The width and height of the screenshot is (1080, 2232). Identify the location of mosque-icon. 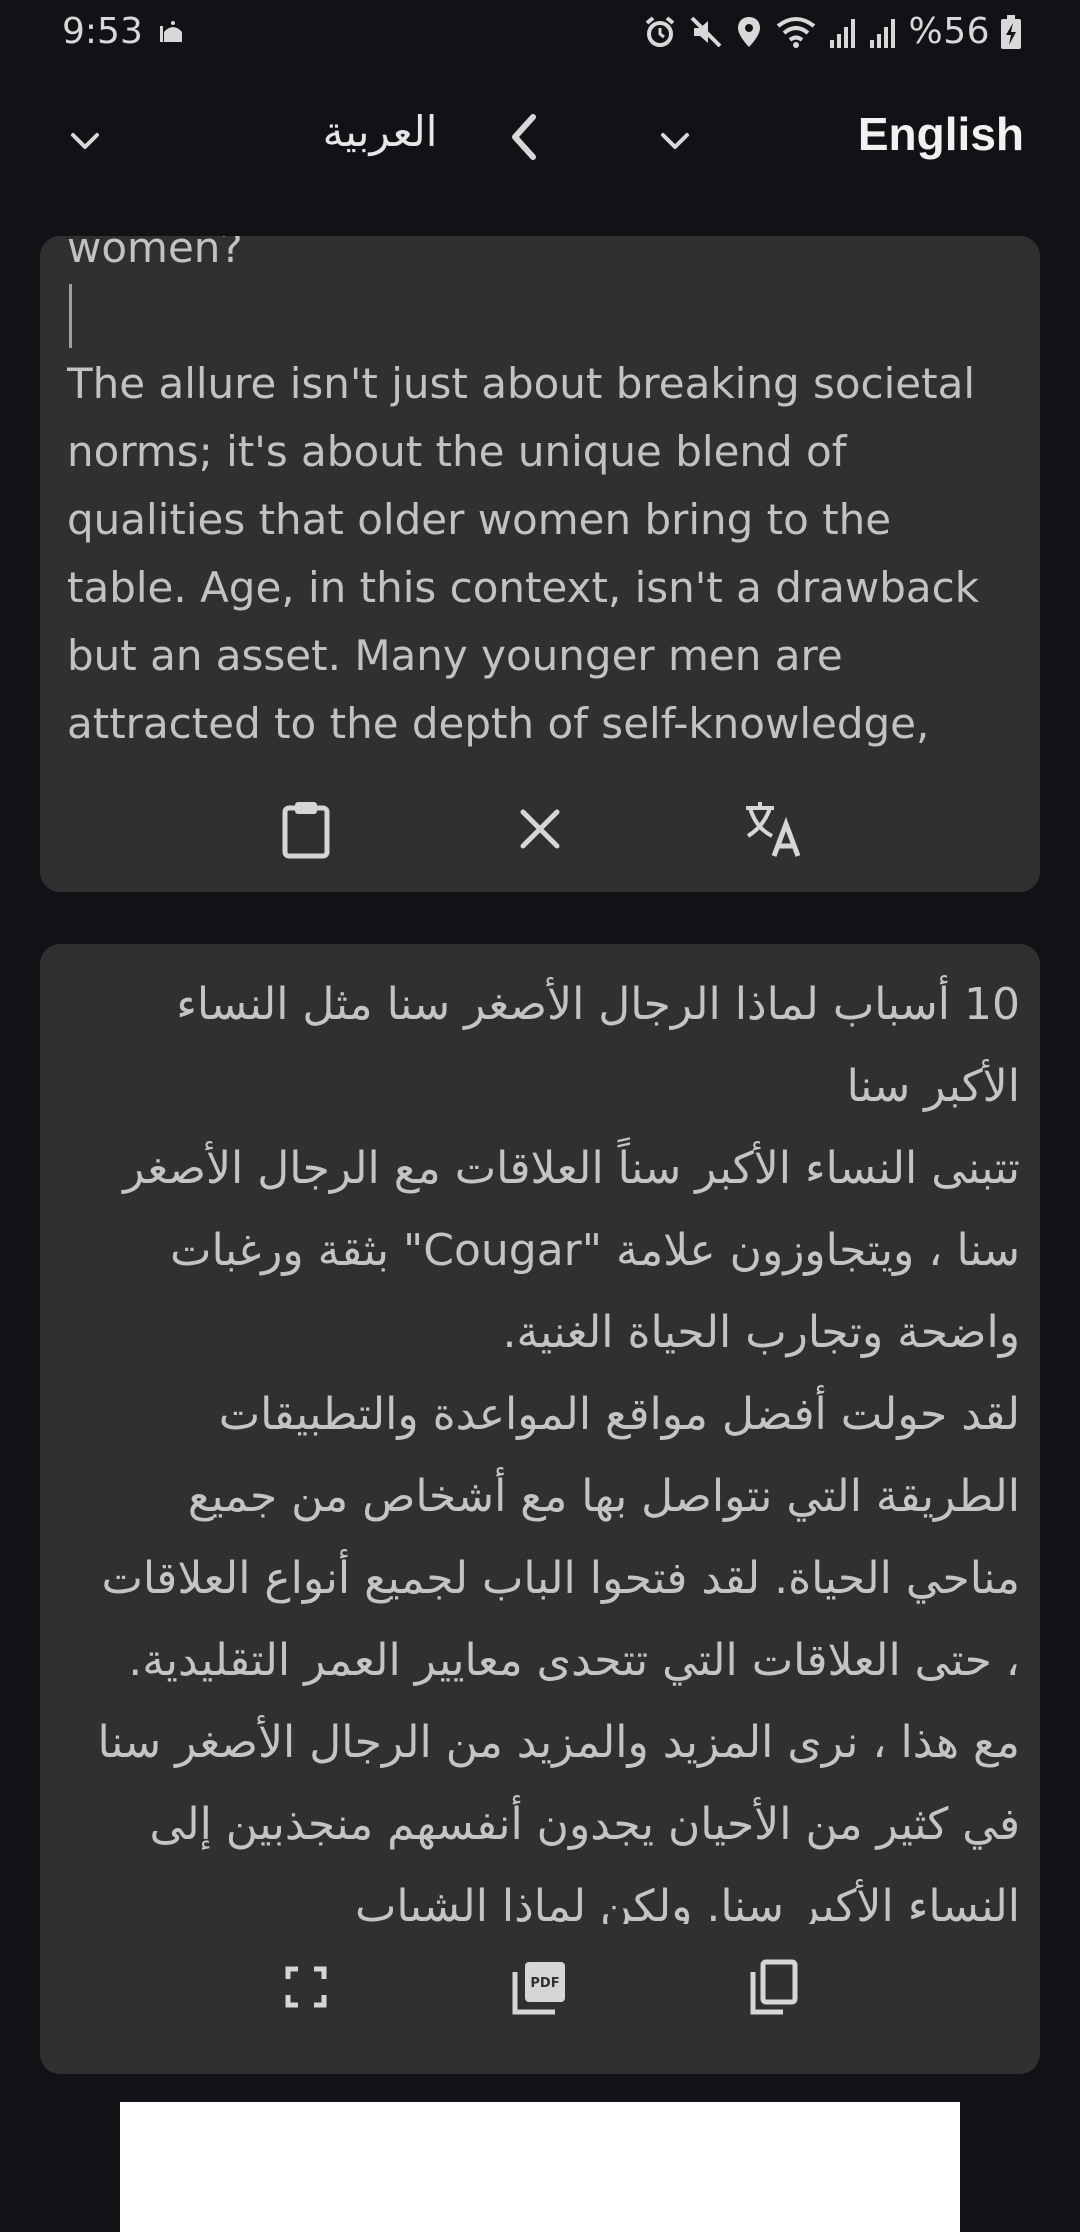
(173, 31).